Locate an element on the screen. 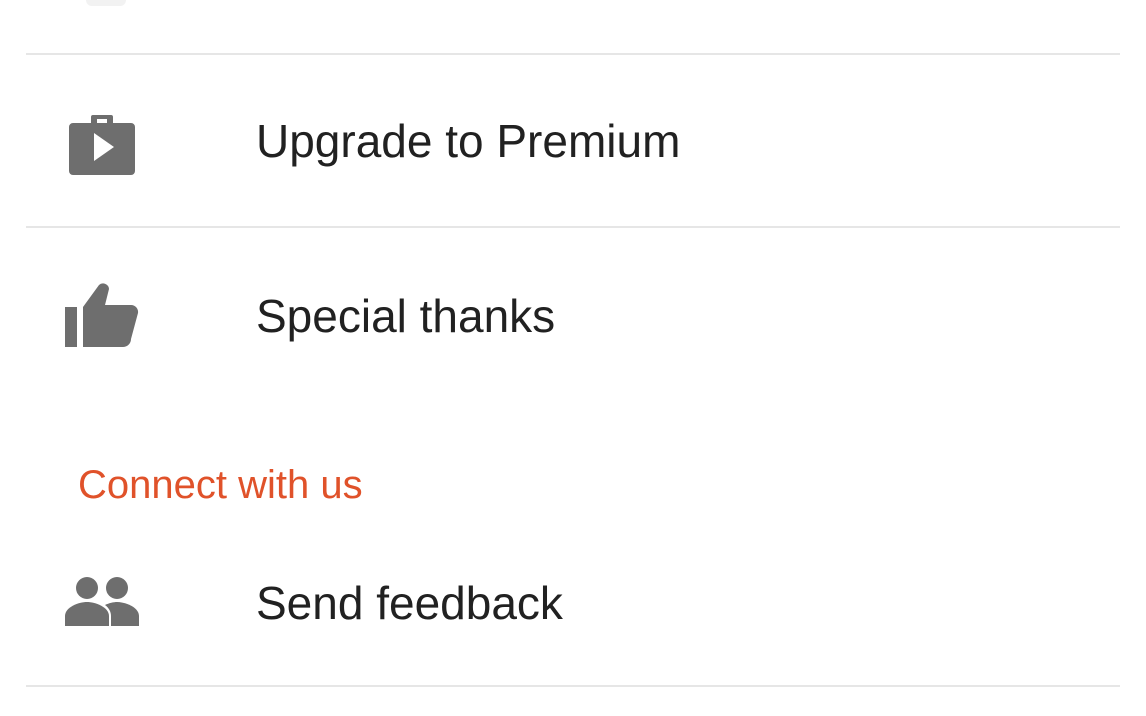 Image resolution: width=1146 pixels, height=716 pixels. people-icon is located at coordinates (102, 601).